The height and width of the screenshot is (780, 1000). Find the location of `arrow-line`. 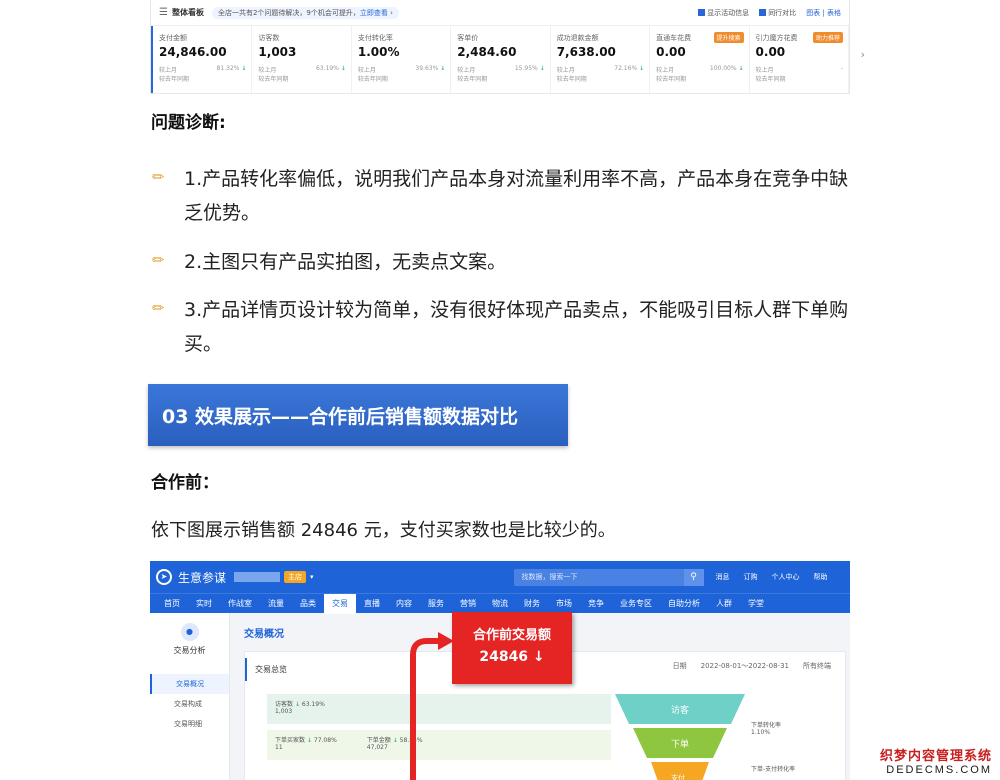

arrow-line is located at coordinates (425, 709).